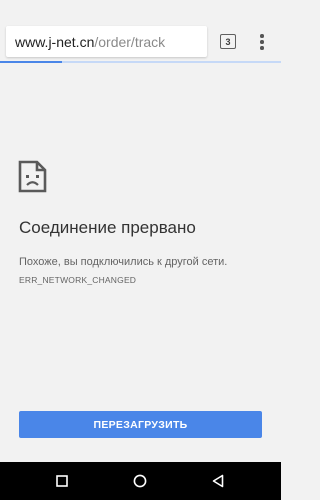 The height and width of the screenshot is (500, 320). What do you see at coordinates (32, 176) in the screenshot?
I see `sad-tab-icon` at bounding box center [32, 176].